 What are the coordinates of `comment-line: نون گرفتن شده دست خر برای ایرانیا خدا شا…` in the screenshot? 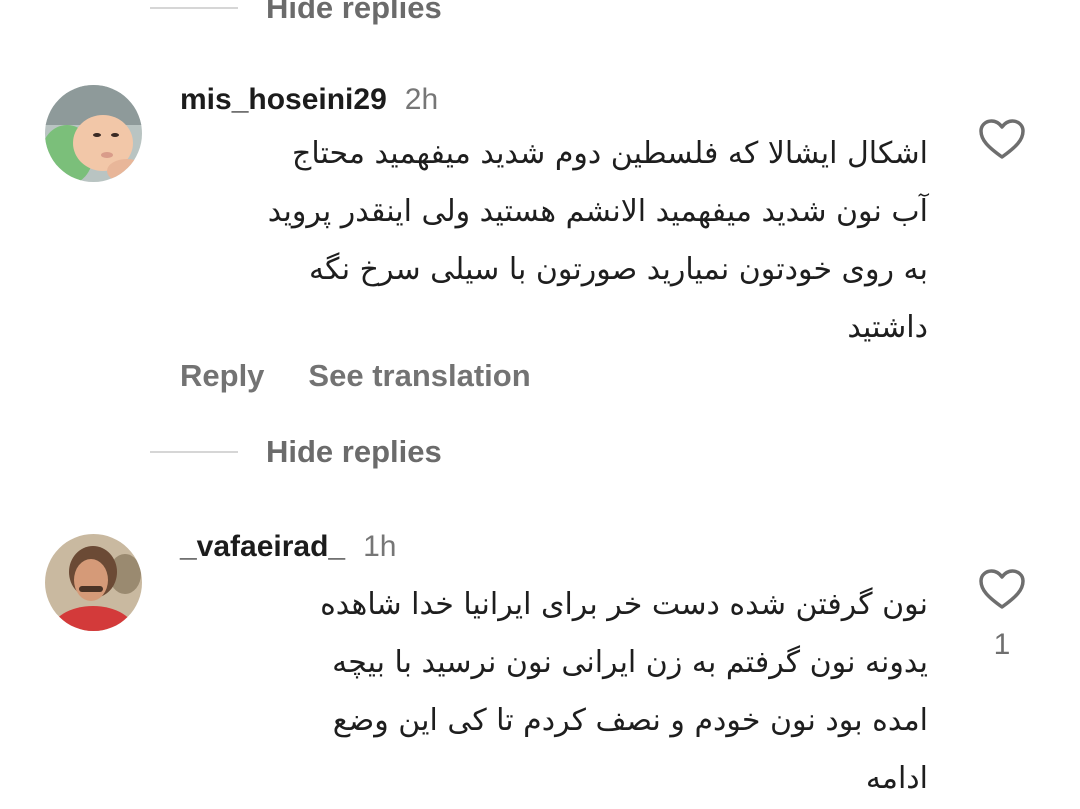 It's located at (624, 604).